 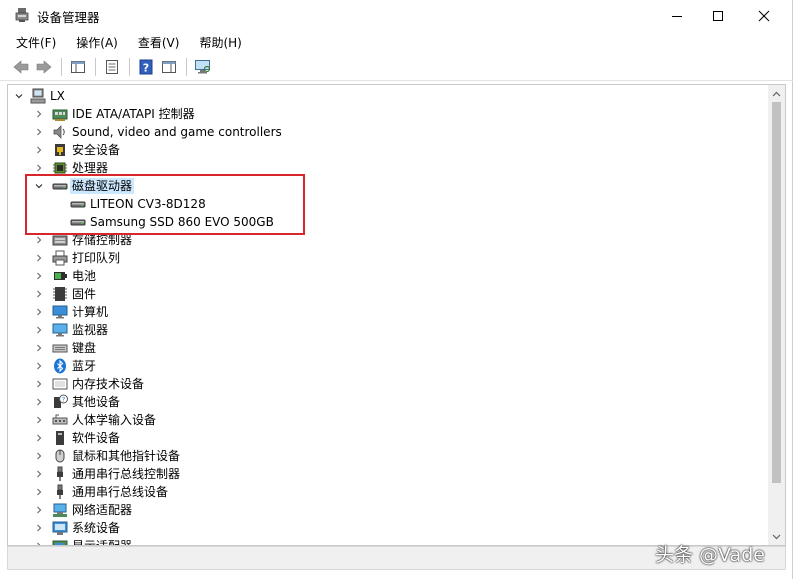 What do you see at coordinates (60, 542) in the screenshot?
I see `display-adapter-icon` at bounding box center [60, 542].